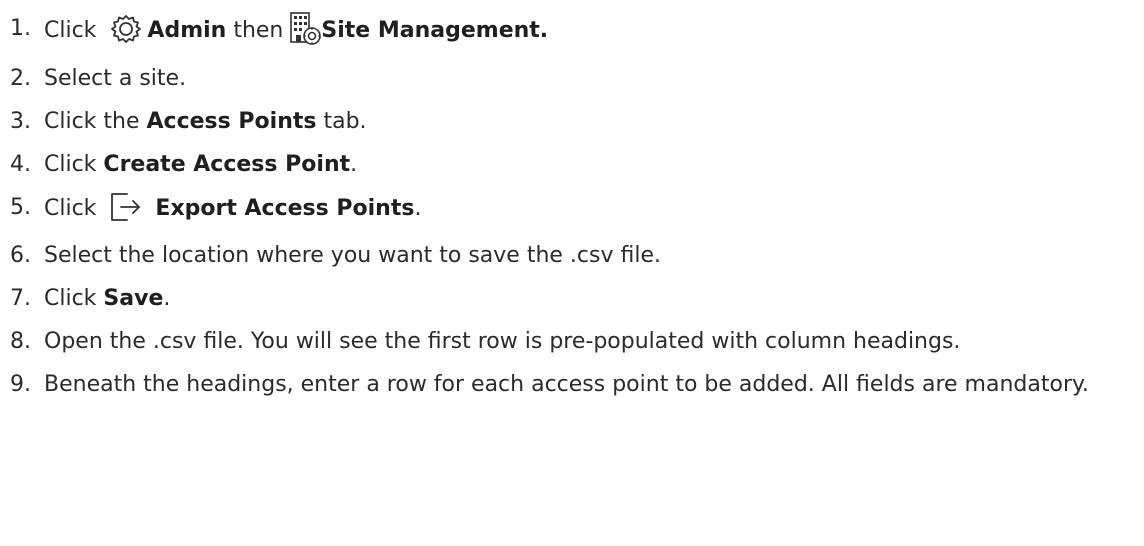 Image resolution: width=1144 pixels, height=546 pixels. Describe the element at coordinates (20, 78) in the screenshot. I see `step-number: 2.` at that location.